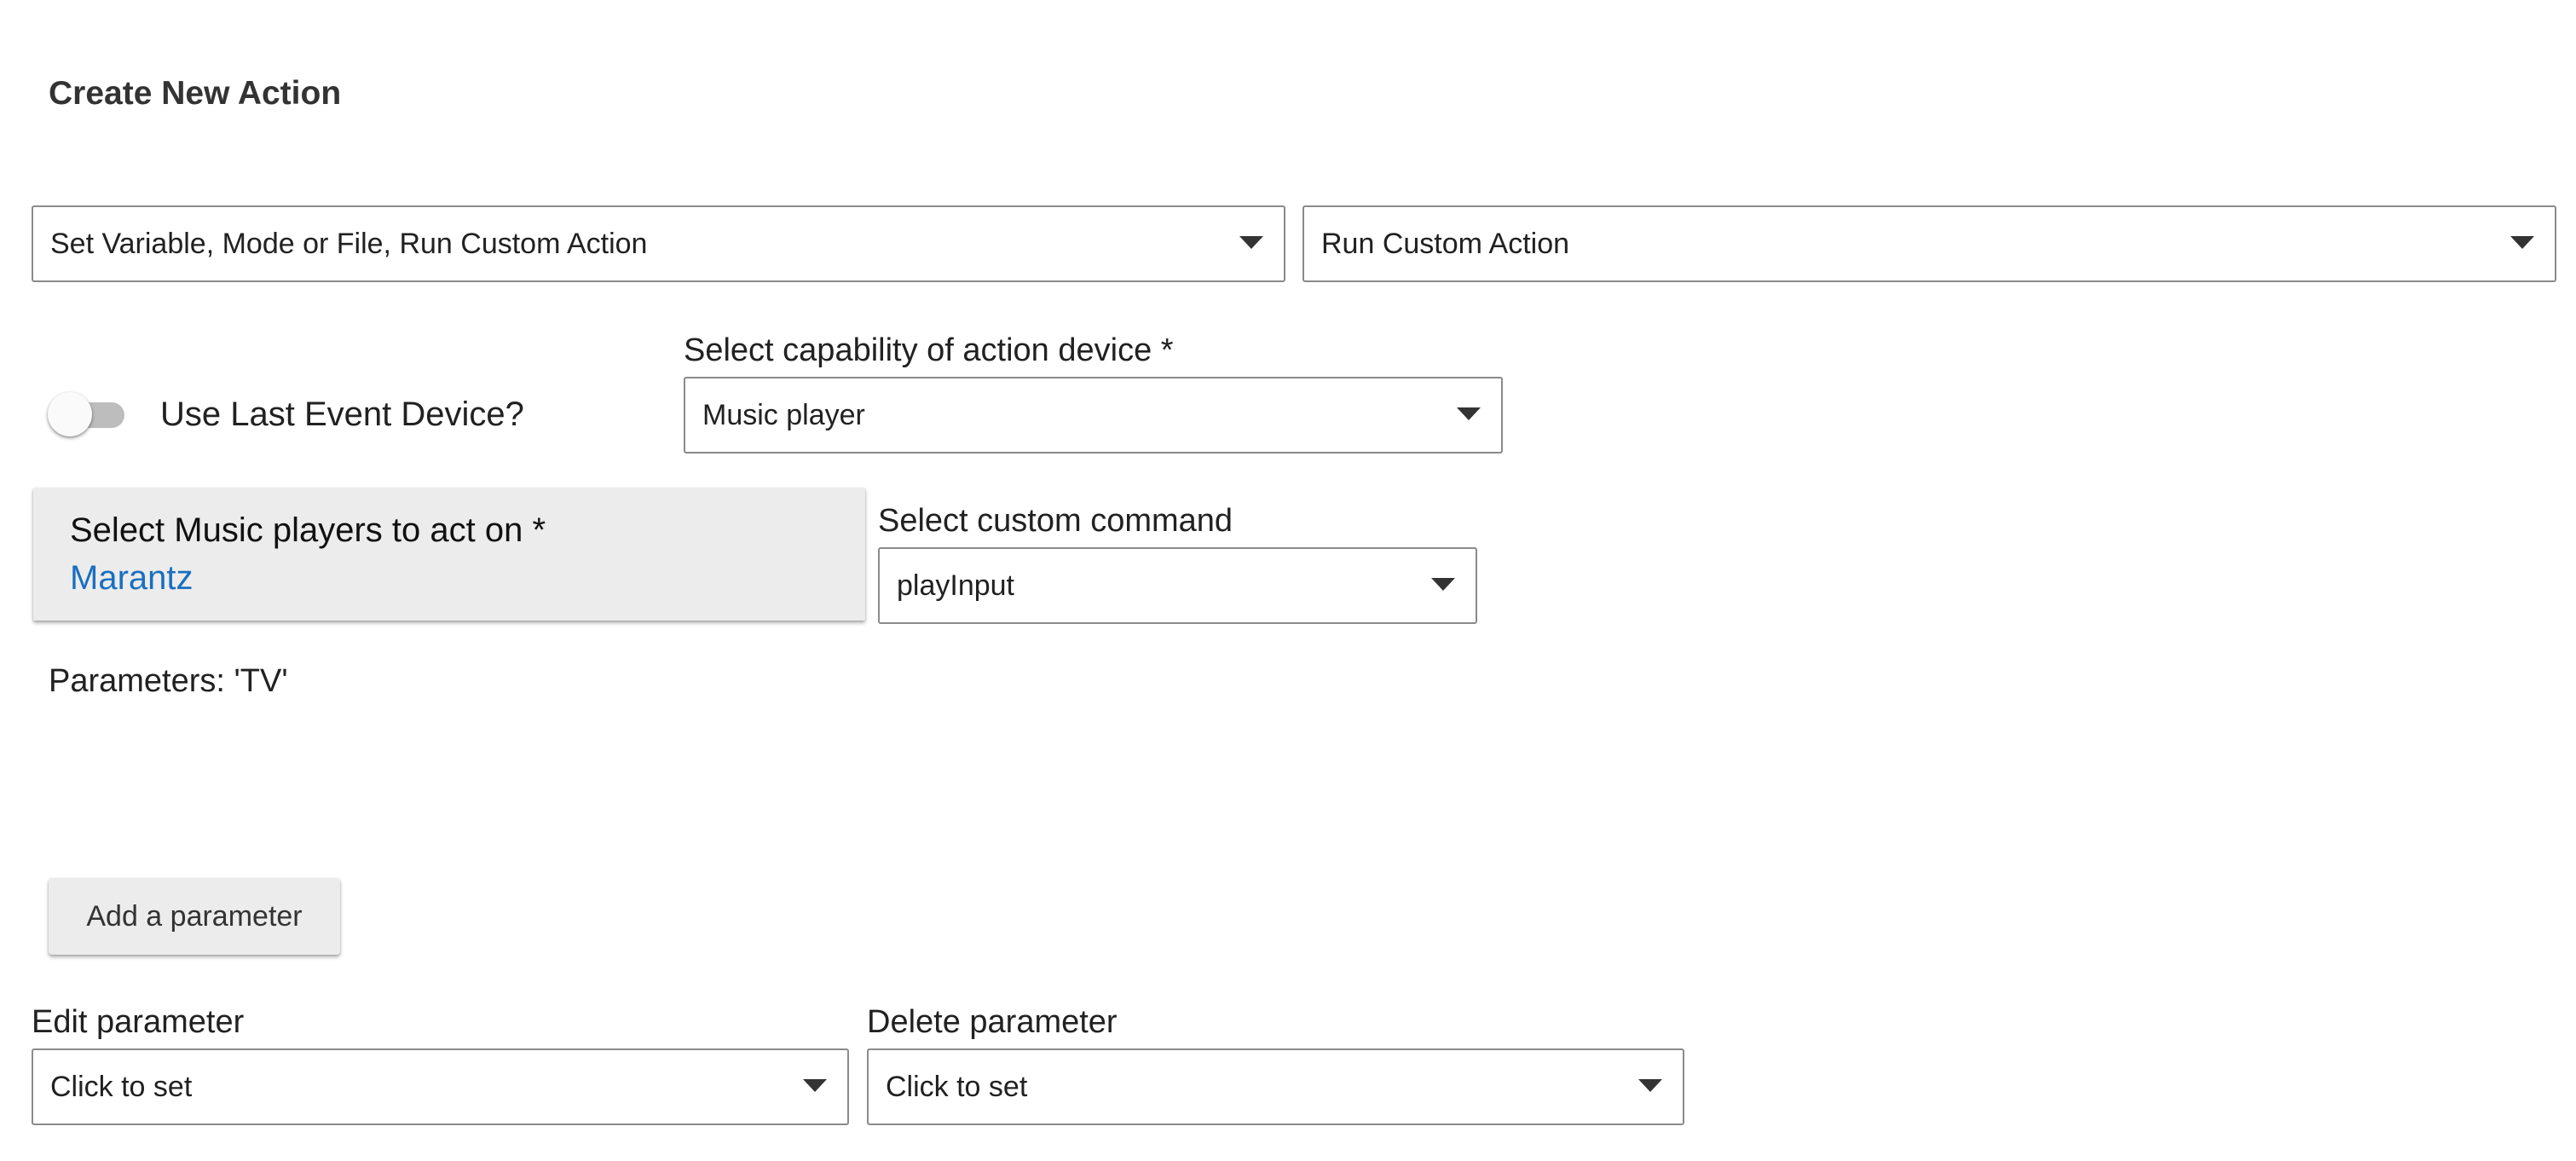 Image resolution: width=2576 pixels, height=1161 pixels. I want to click on edit-parameter-value: Click to set, so click(121, 1087).